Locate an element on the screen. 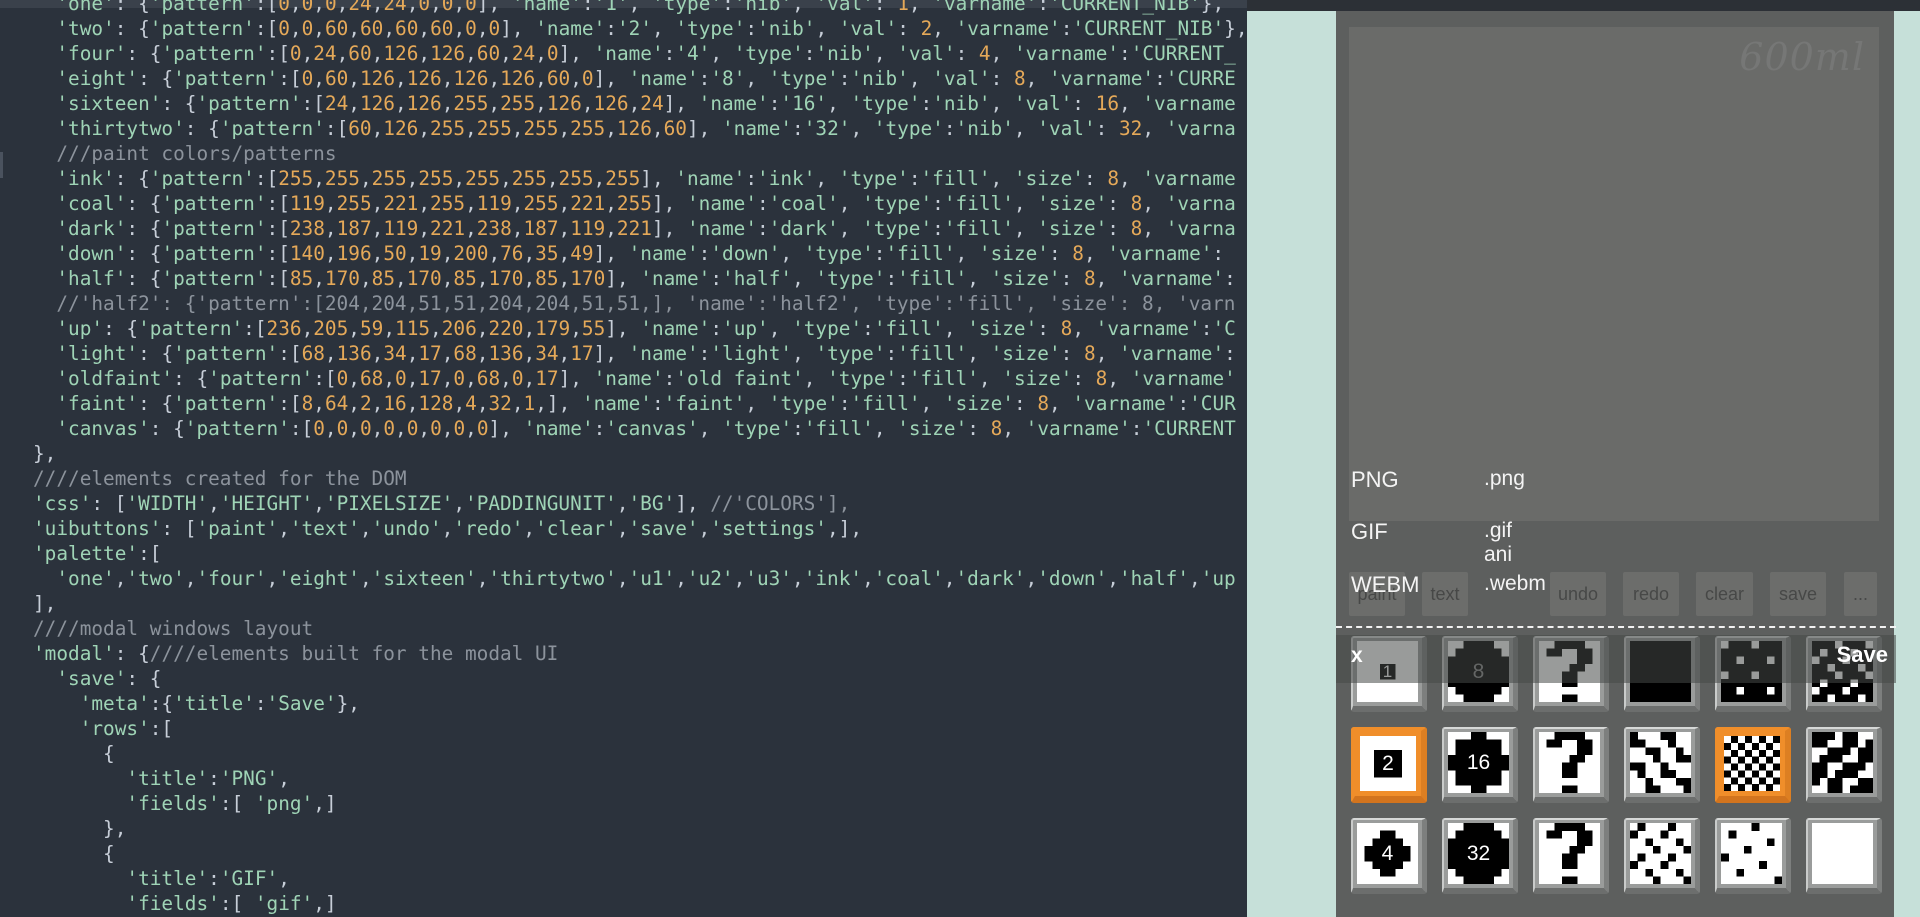 The image size is (1920, 917). code-token: 32 is located at coordinates (1131, 128).